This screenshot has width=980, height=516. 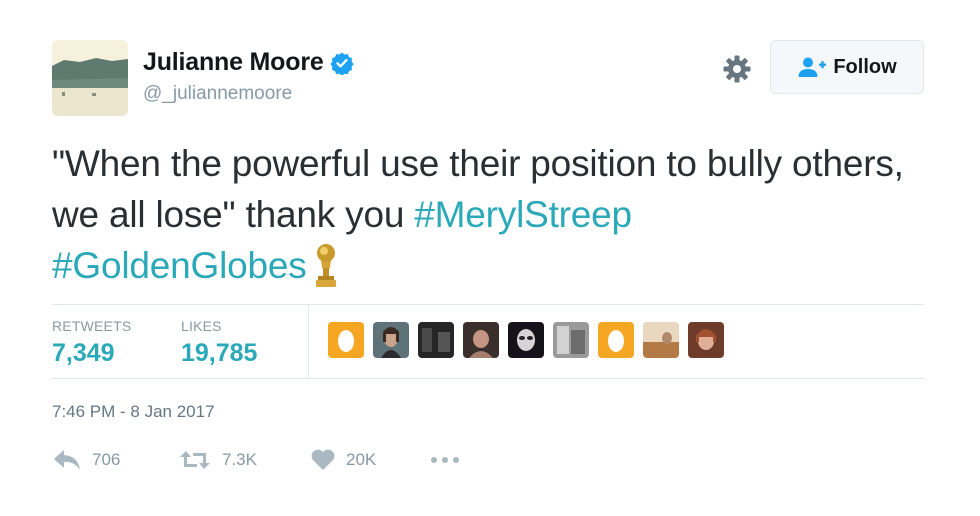 I want to click on divider-bottom, so click(x=488, y=378).